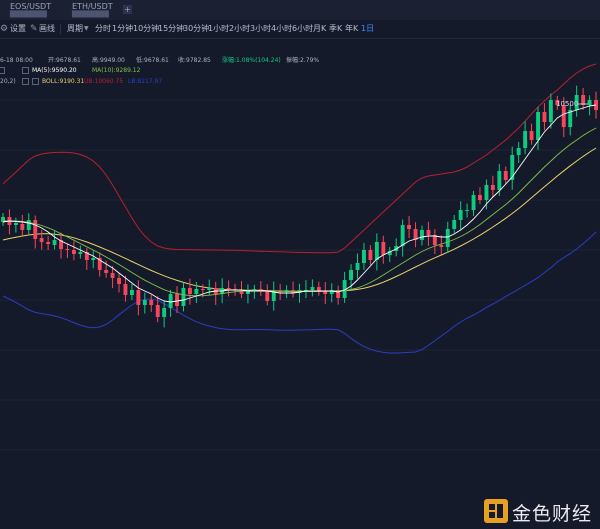 The image size is (600, 529). What do you see at coordinates (38, 10) in the screenshot?
I see `tab-eos-usdt: EOS/USDT ████████` at bounding box center [38, 10].